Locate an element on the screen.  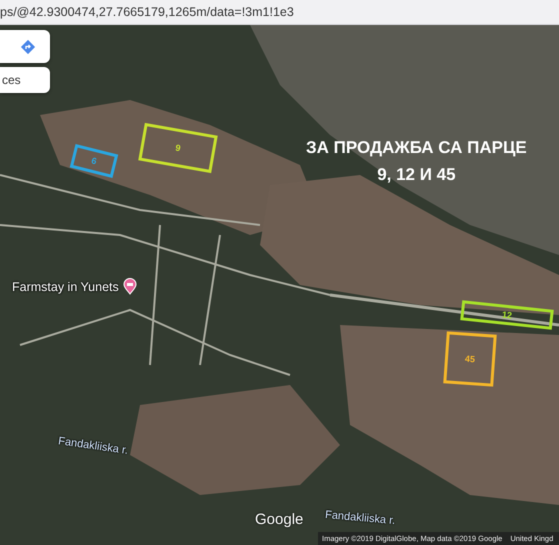
address-bar: ps/@42.9300474,27.7665179,1265m/data=!3m1!1e3 is located at coordinates (279, 12).